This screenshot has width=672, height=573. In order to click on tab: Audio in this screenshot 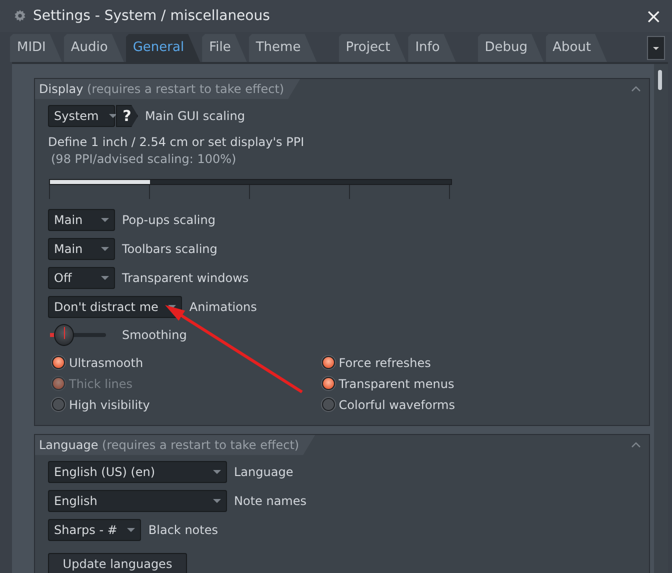, I will do `click(94, 48)`.